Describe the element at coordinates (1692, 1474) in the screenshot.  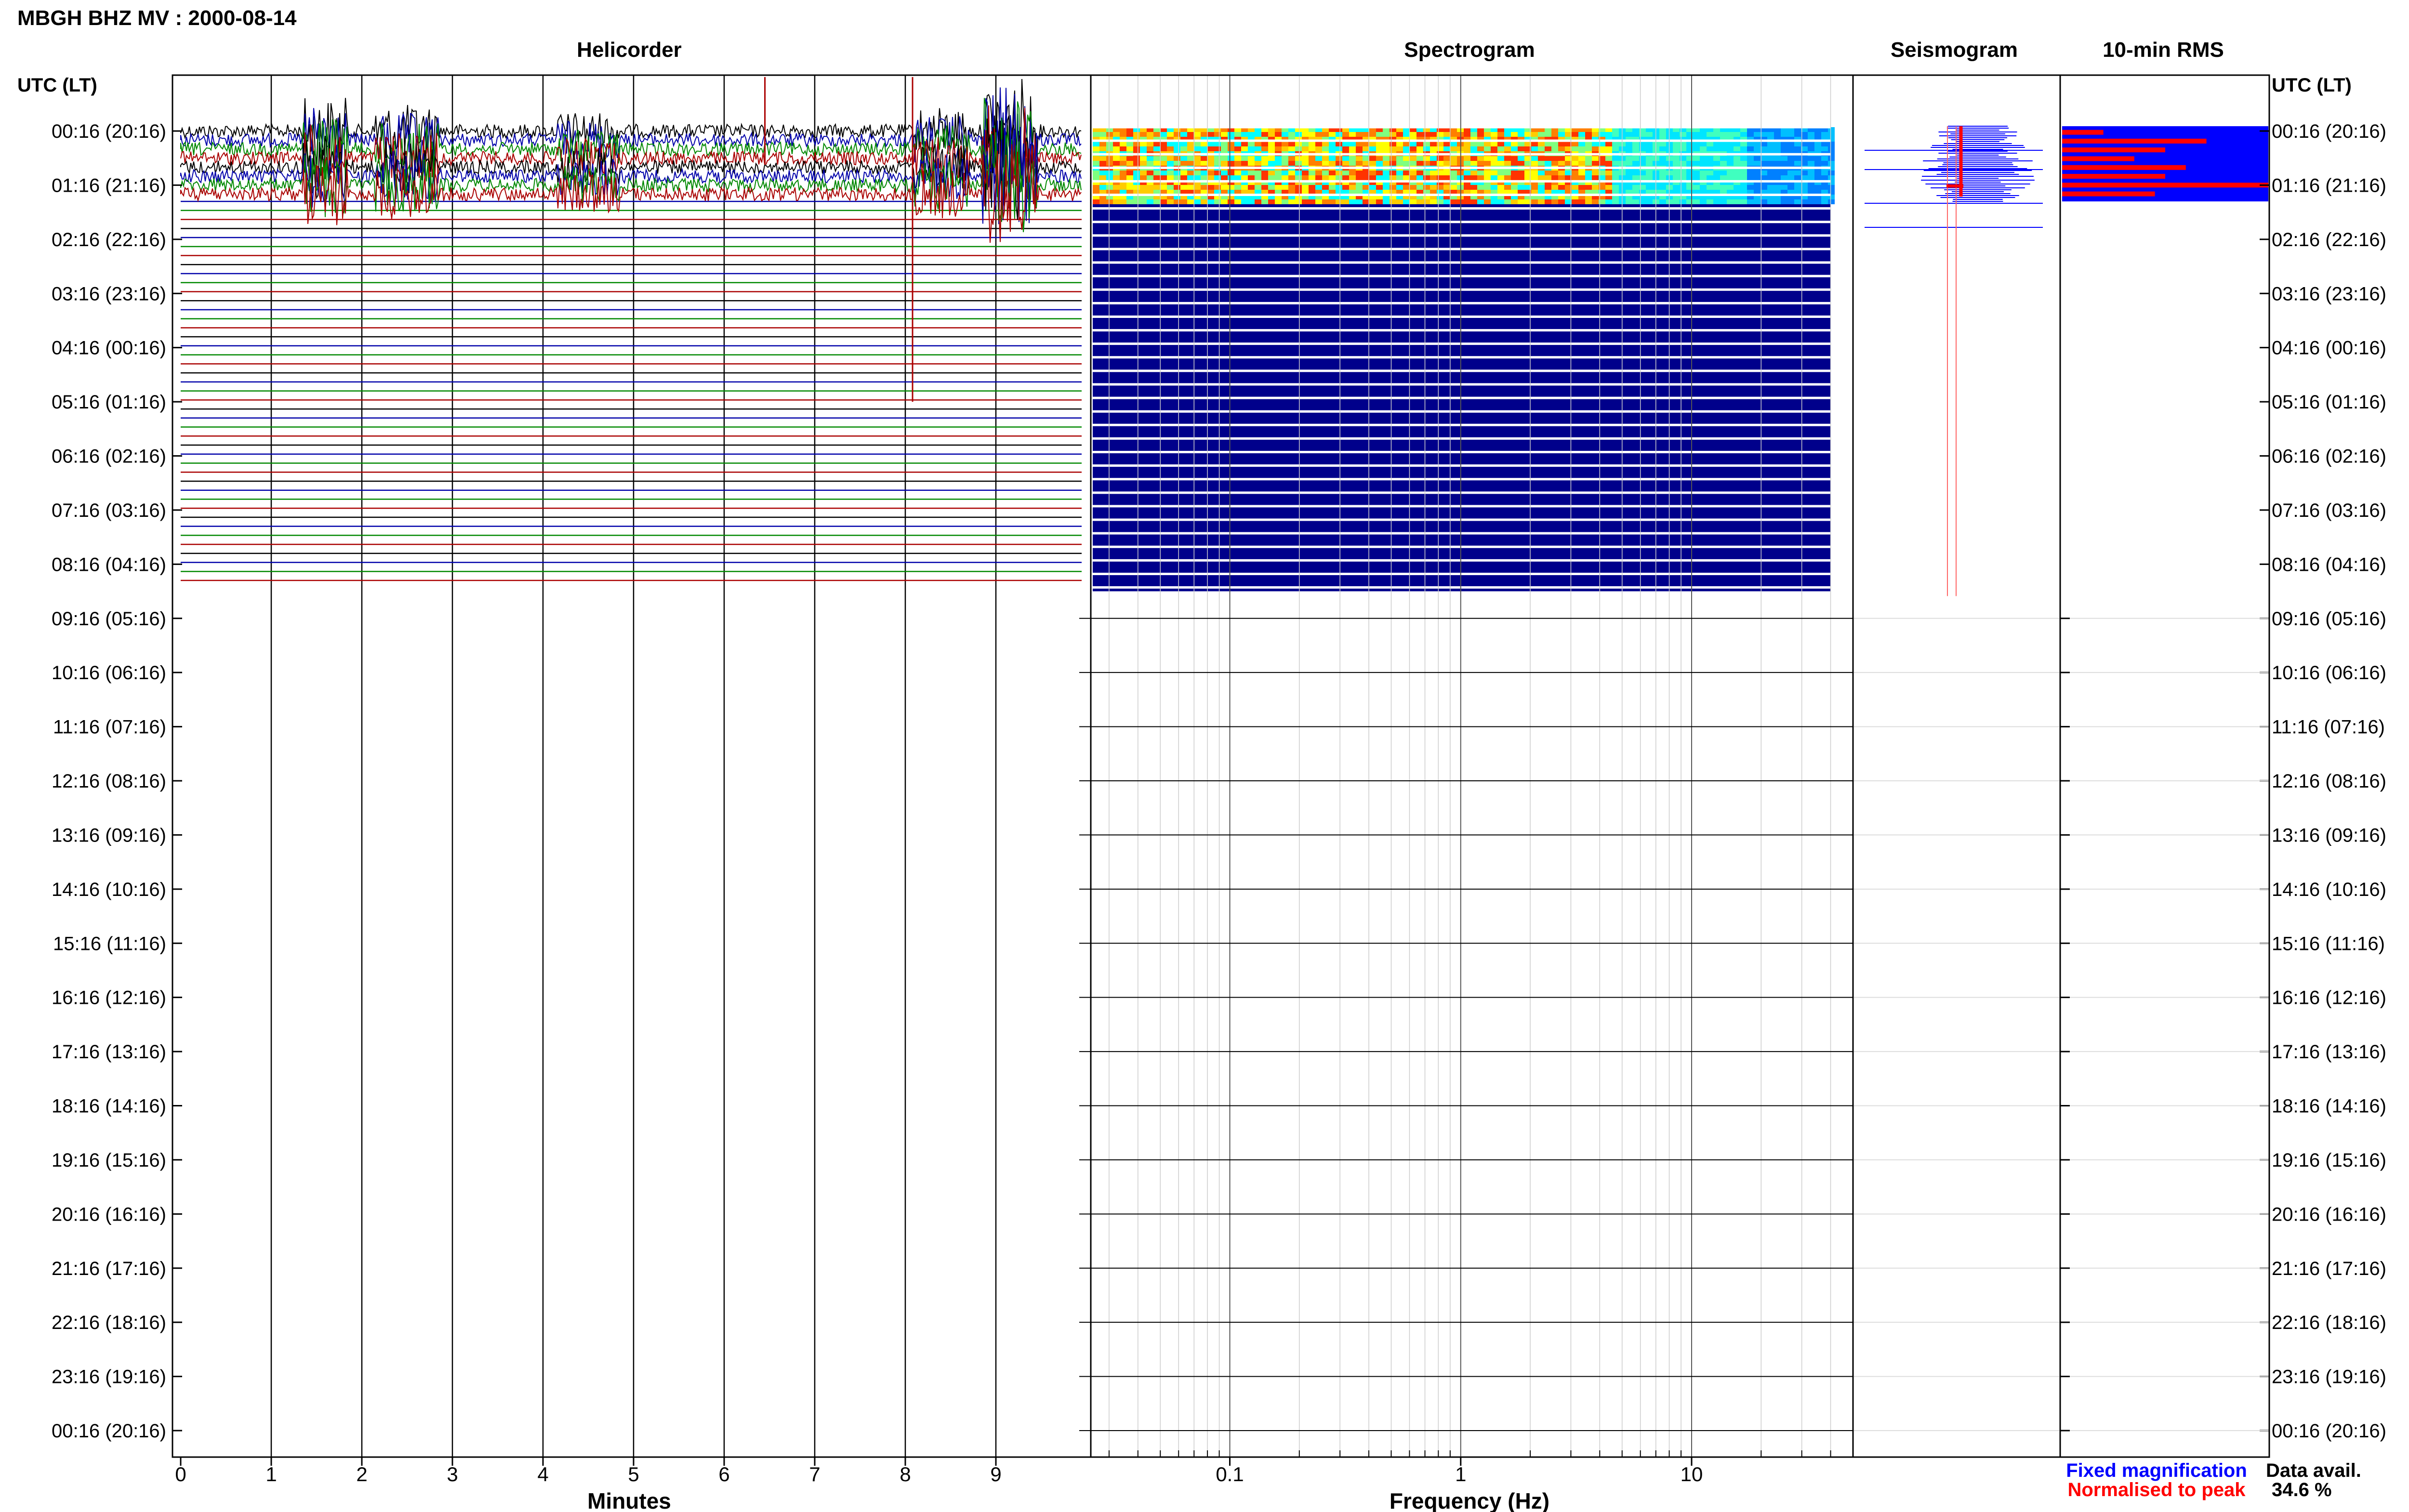
I see `spectrogram-x-tick-label: 10` at that location.